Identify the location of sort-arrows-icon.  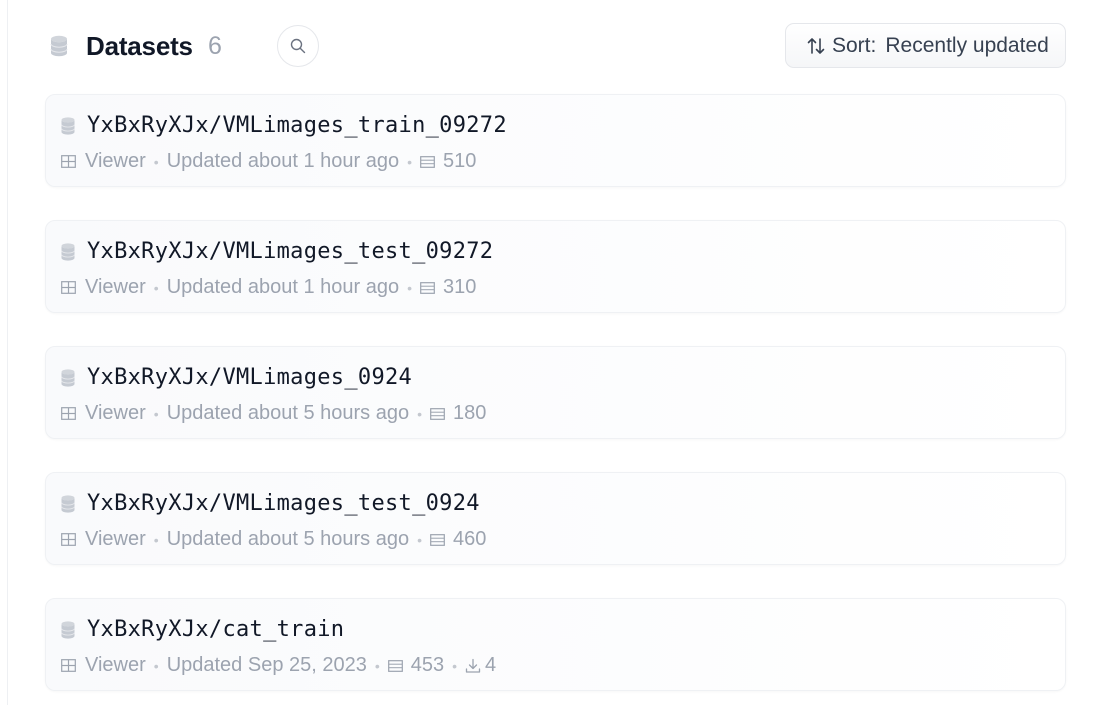
(816, 45).